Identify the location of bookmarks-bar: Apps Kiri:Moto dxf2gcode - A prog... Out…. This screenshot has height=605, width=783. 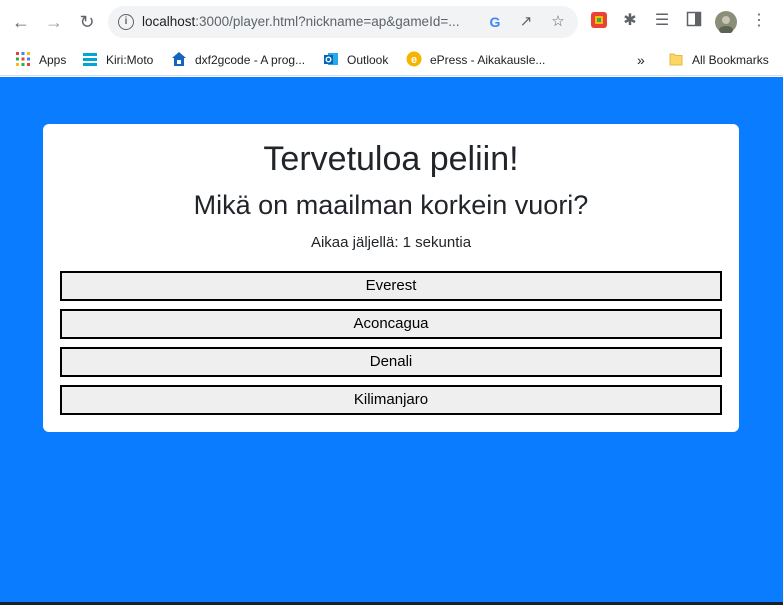
(391, 60).